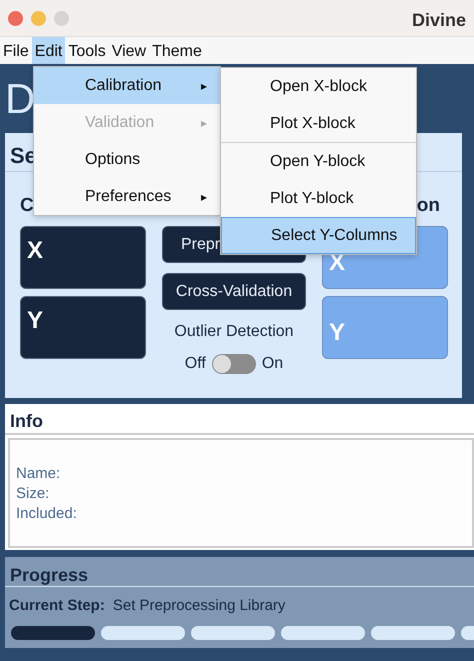 The height and width of the screenshot is (661, 474). What do you see at coordinates (38, 473) in the screenshot?
I see `info-label: Name:` at bounding box center [38, 473].